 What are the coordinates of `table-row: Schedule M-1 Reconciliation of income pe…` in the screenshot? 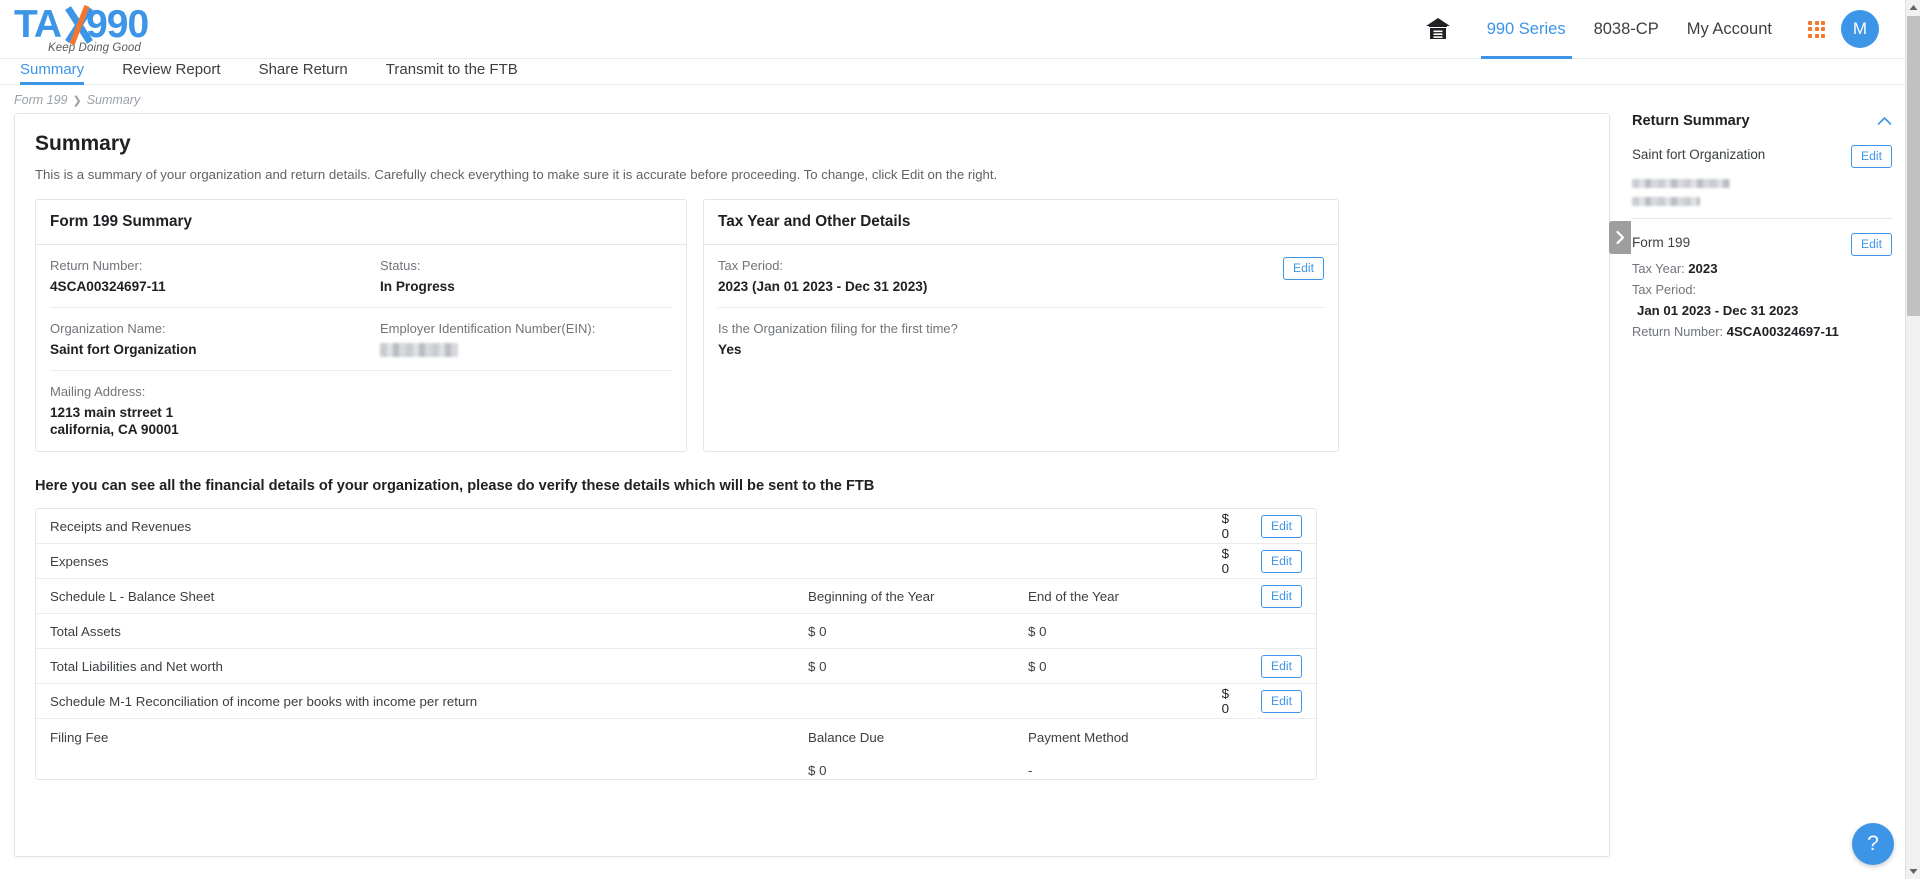 It's located at (676, 701).